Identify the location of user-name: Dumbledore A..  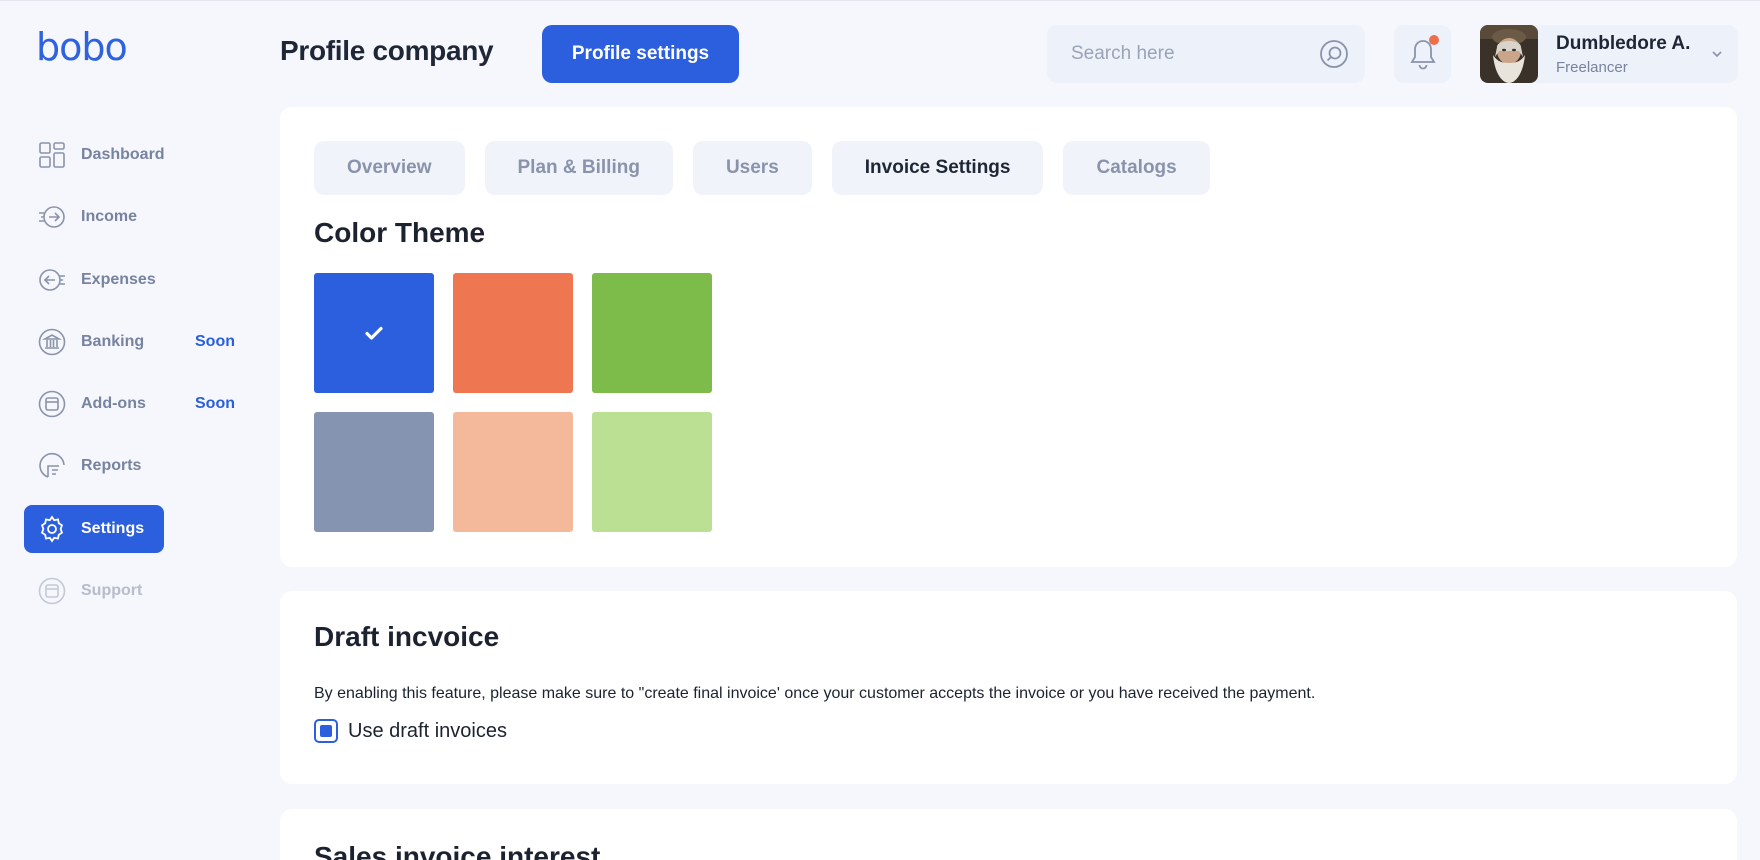
(1623, 43).